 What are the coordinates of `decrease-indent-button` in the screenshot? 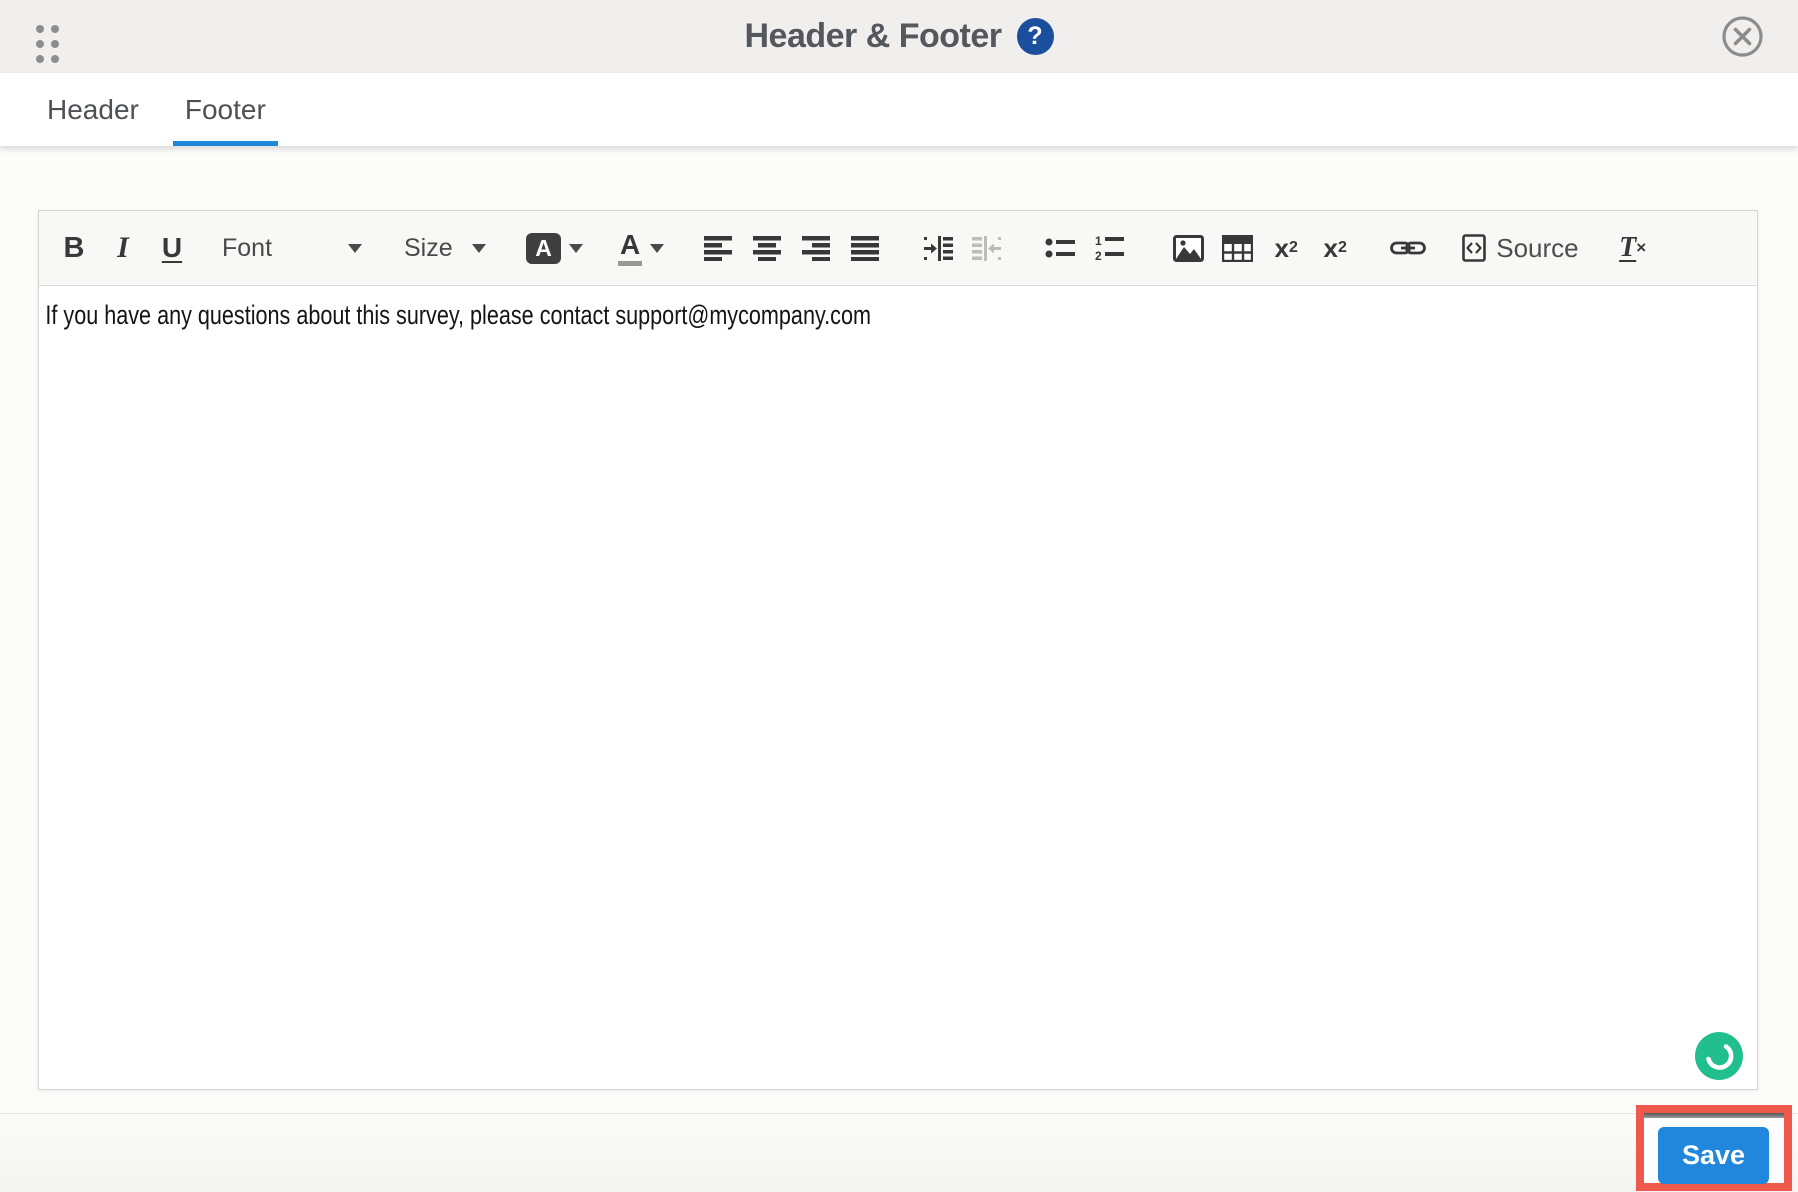 It's located at (987, 248).